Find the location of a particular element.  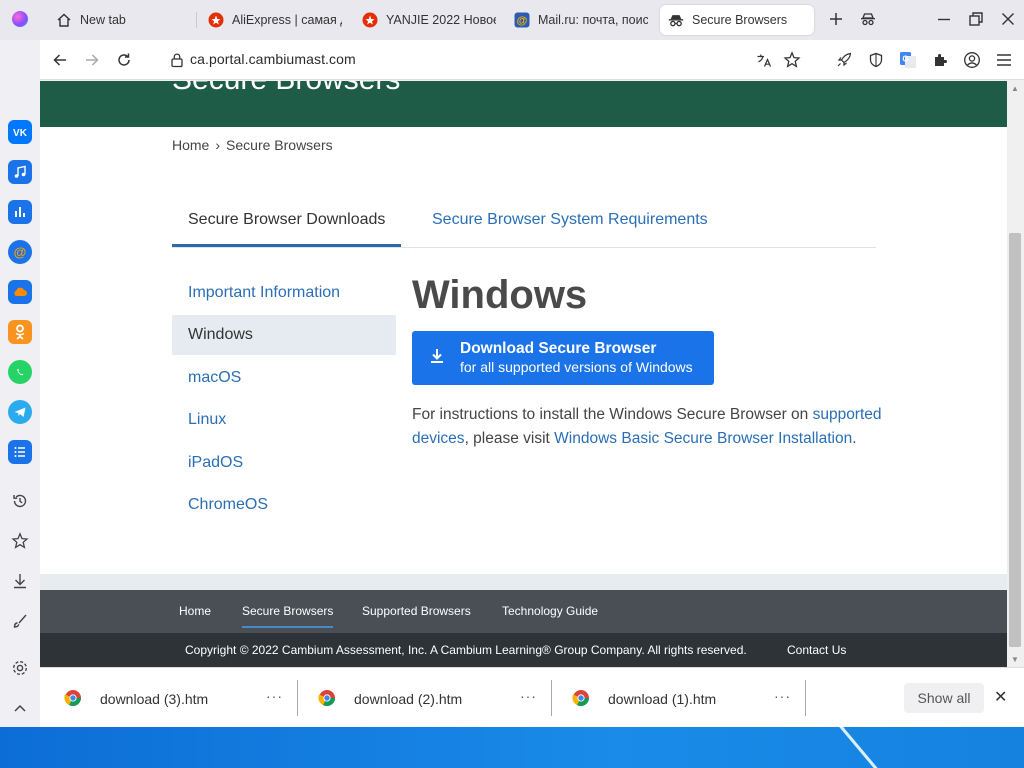

translate-icon is located at coordinates (764, 60).